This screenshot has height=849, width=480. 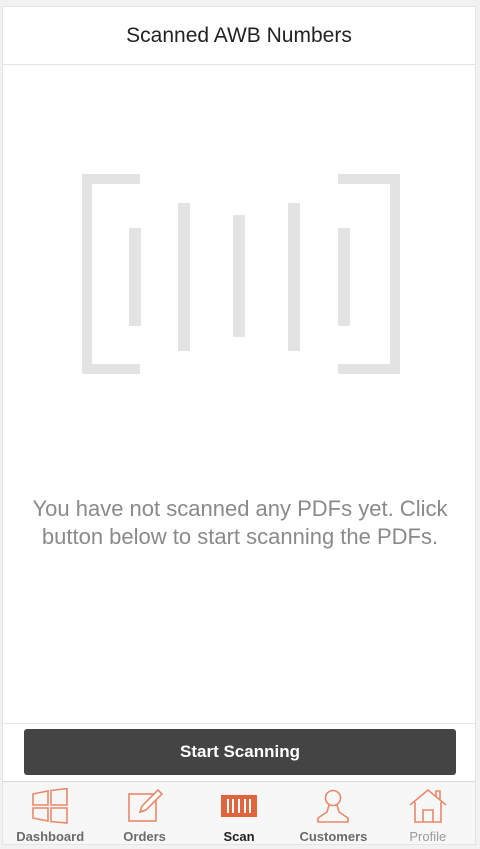 What do you see at coordinates (239, 806) in the screenshot?
I see `scan-icon` at bounding box center [239, 806].